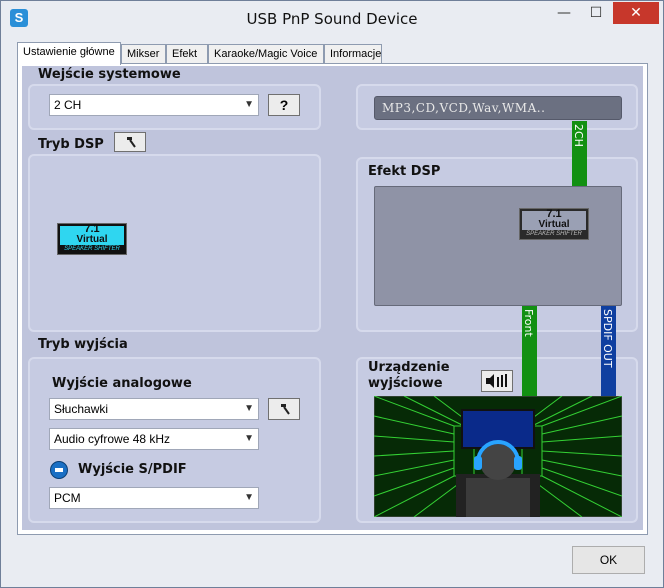  What do you see at coordinates (154, 498) in the screenshot?
I see `spdif-format-select: PCM ▼` at bounding box center [154, 498].